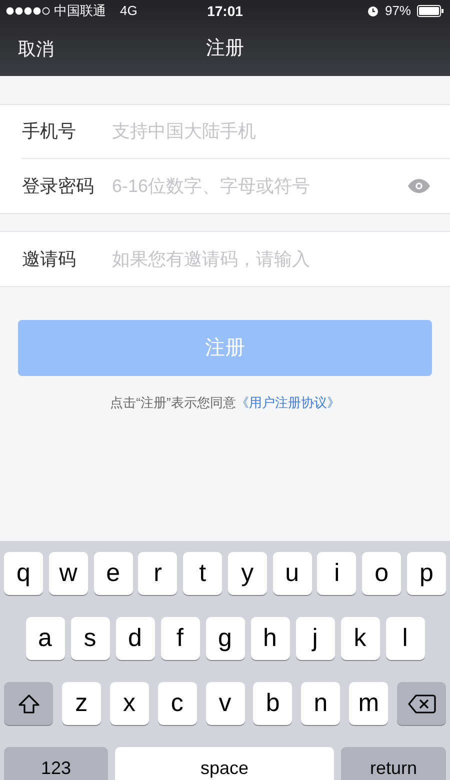 The image size is (450, 780). What do you see at coordinates (56, 763) in the screenshot?
I see `numbers-key: 123` at bounding box center [56, 763].